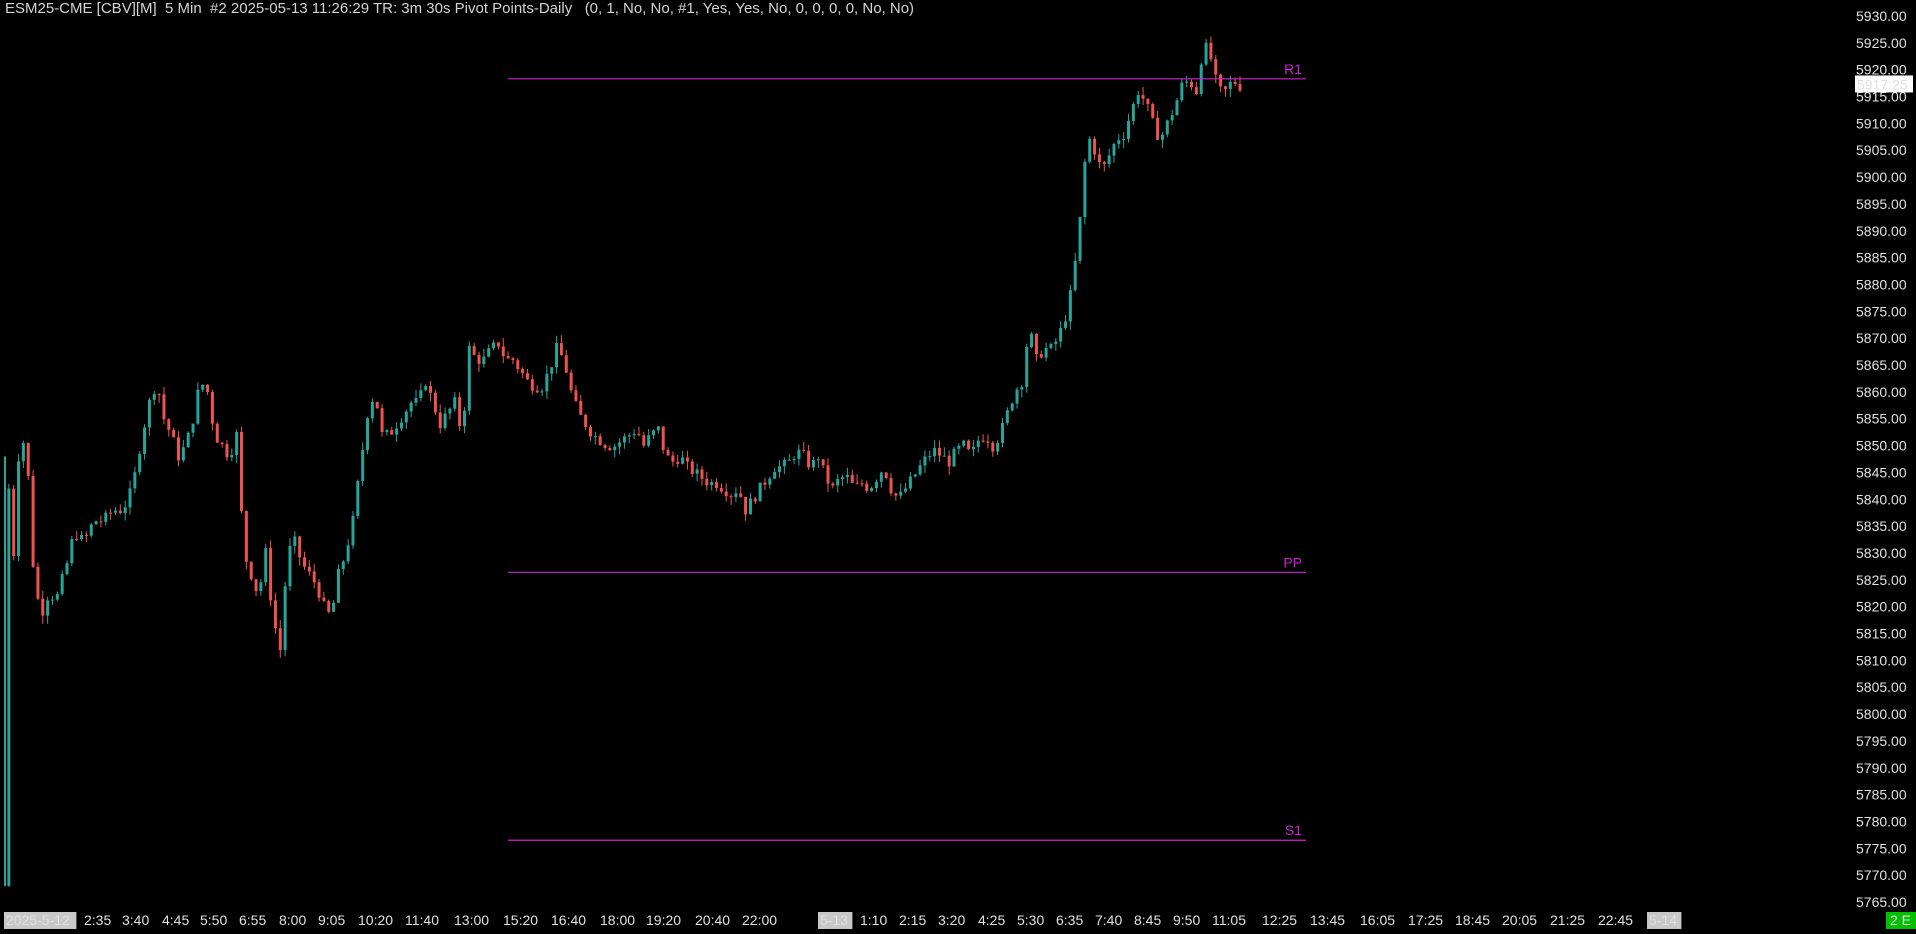  Describe the element at coordinates (1881, 231) in the screenshot. I see `price-tick-label: 5890.00` at that location.